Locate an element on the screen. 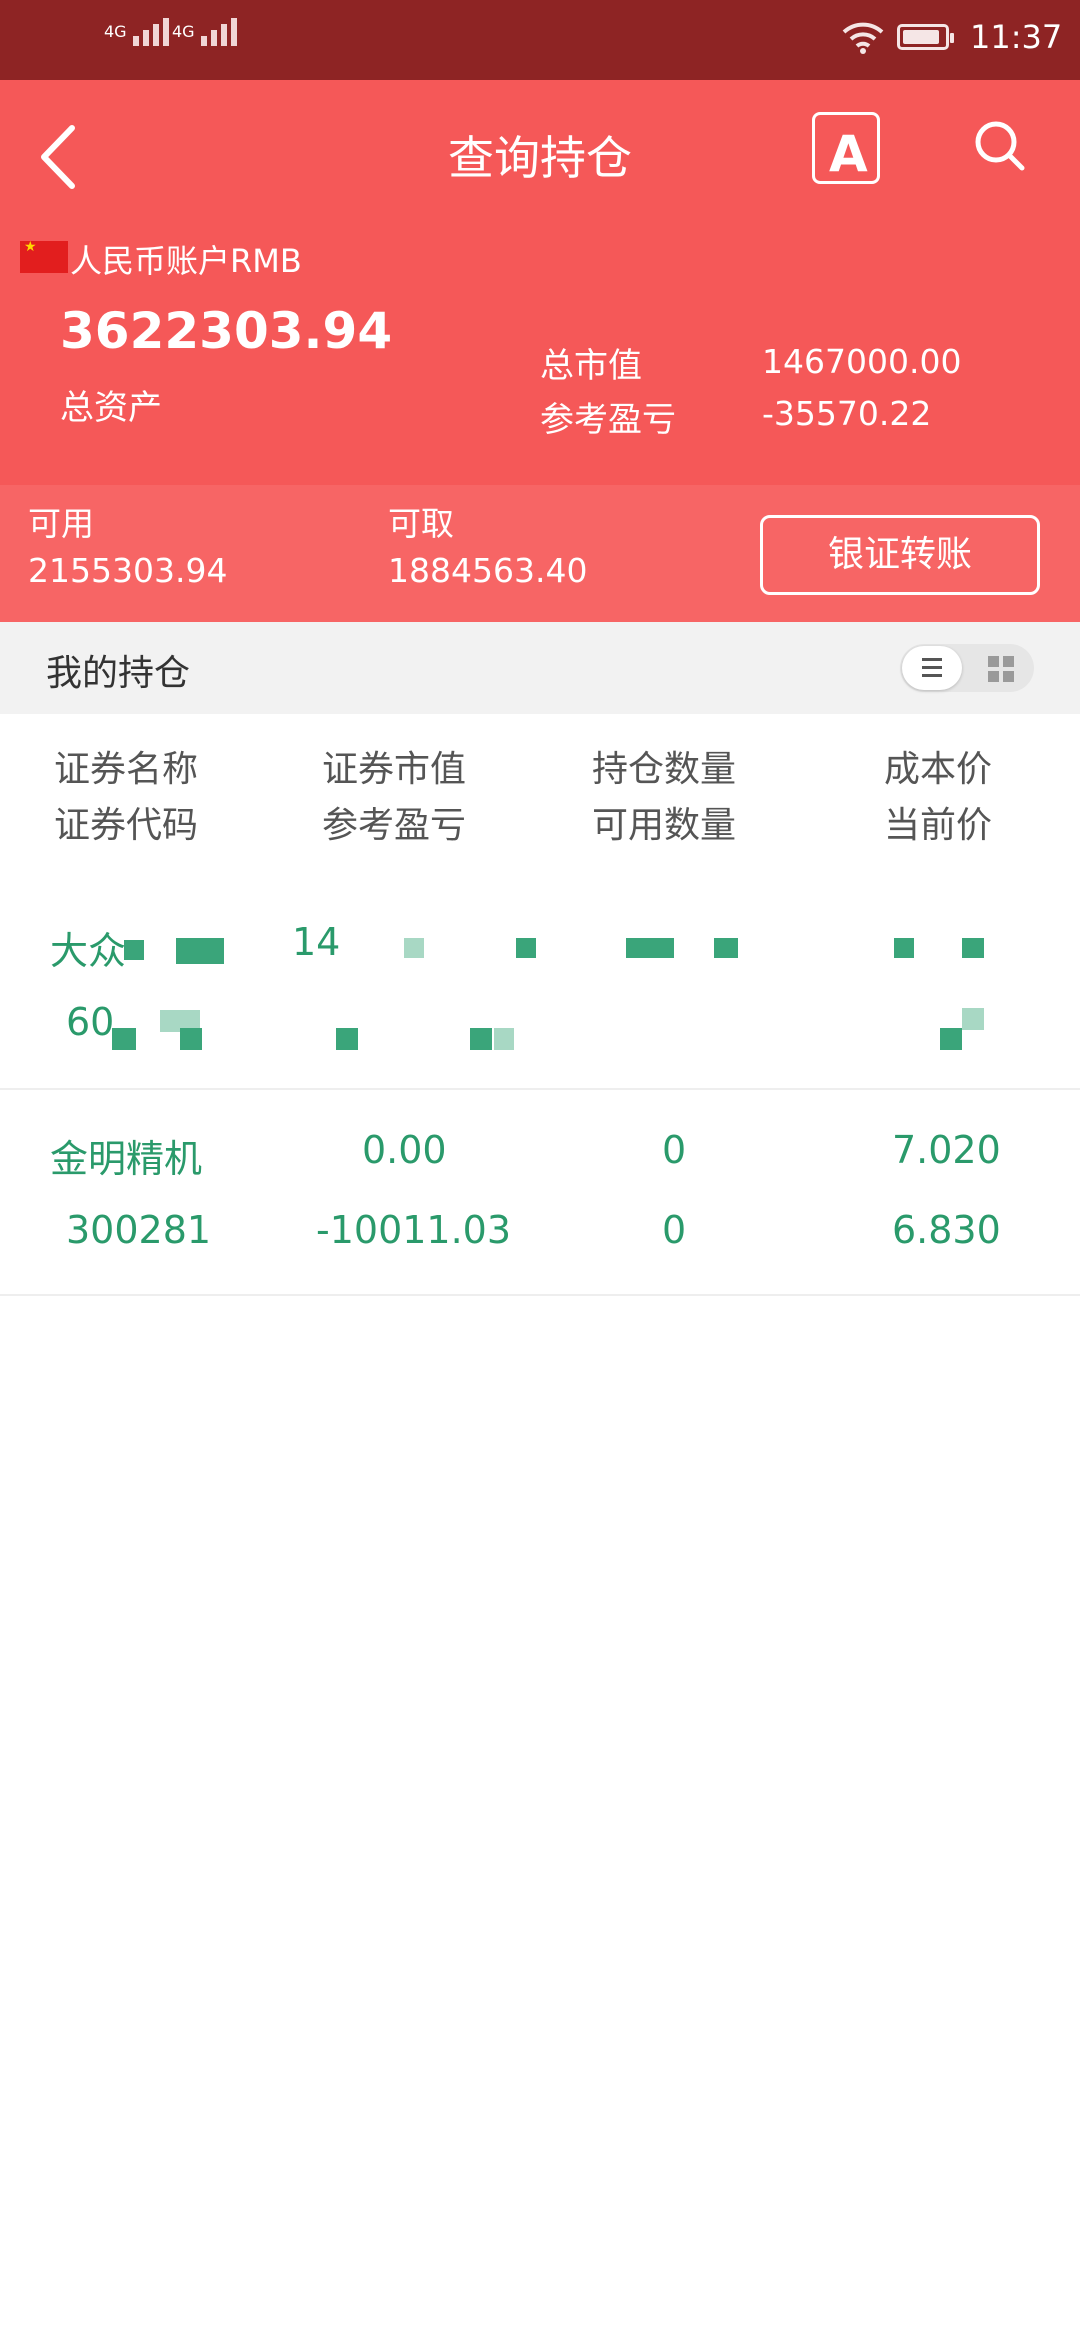 This screenshot has height=2340, width=1080. funds-bar: 可用 2155303.94 可取 1884563.40 银证转账 is located at coordinates (540, 553).